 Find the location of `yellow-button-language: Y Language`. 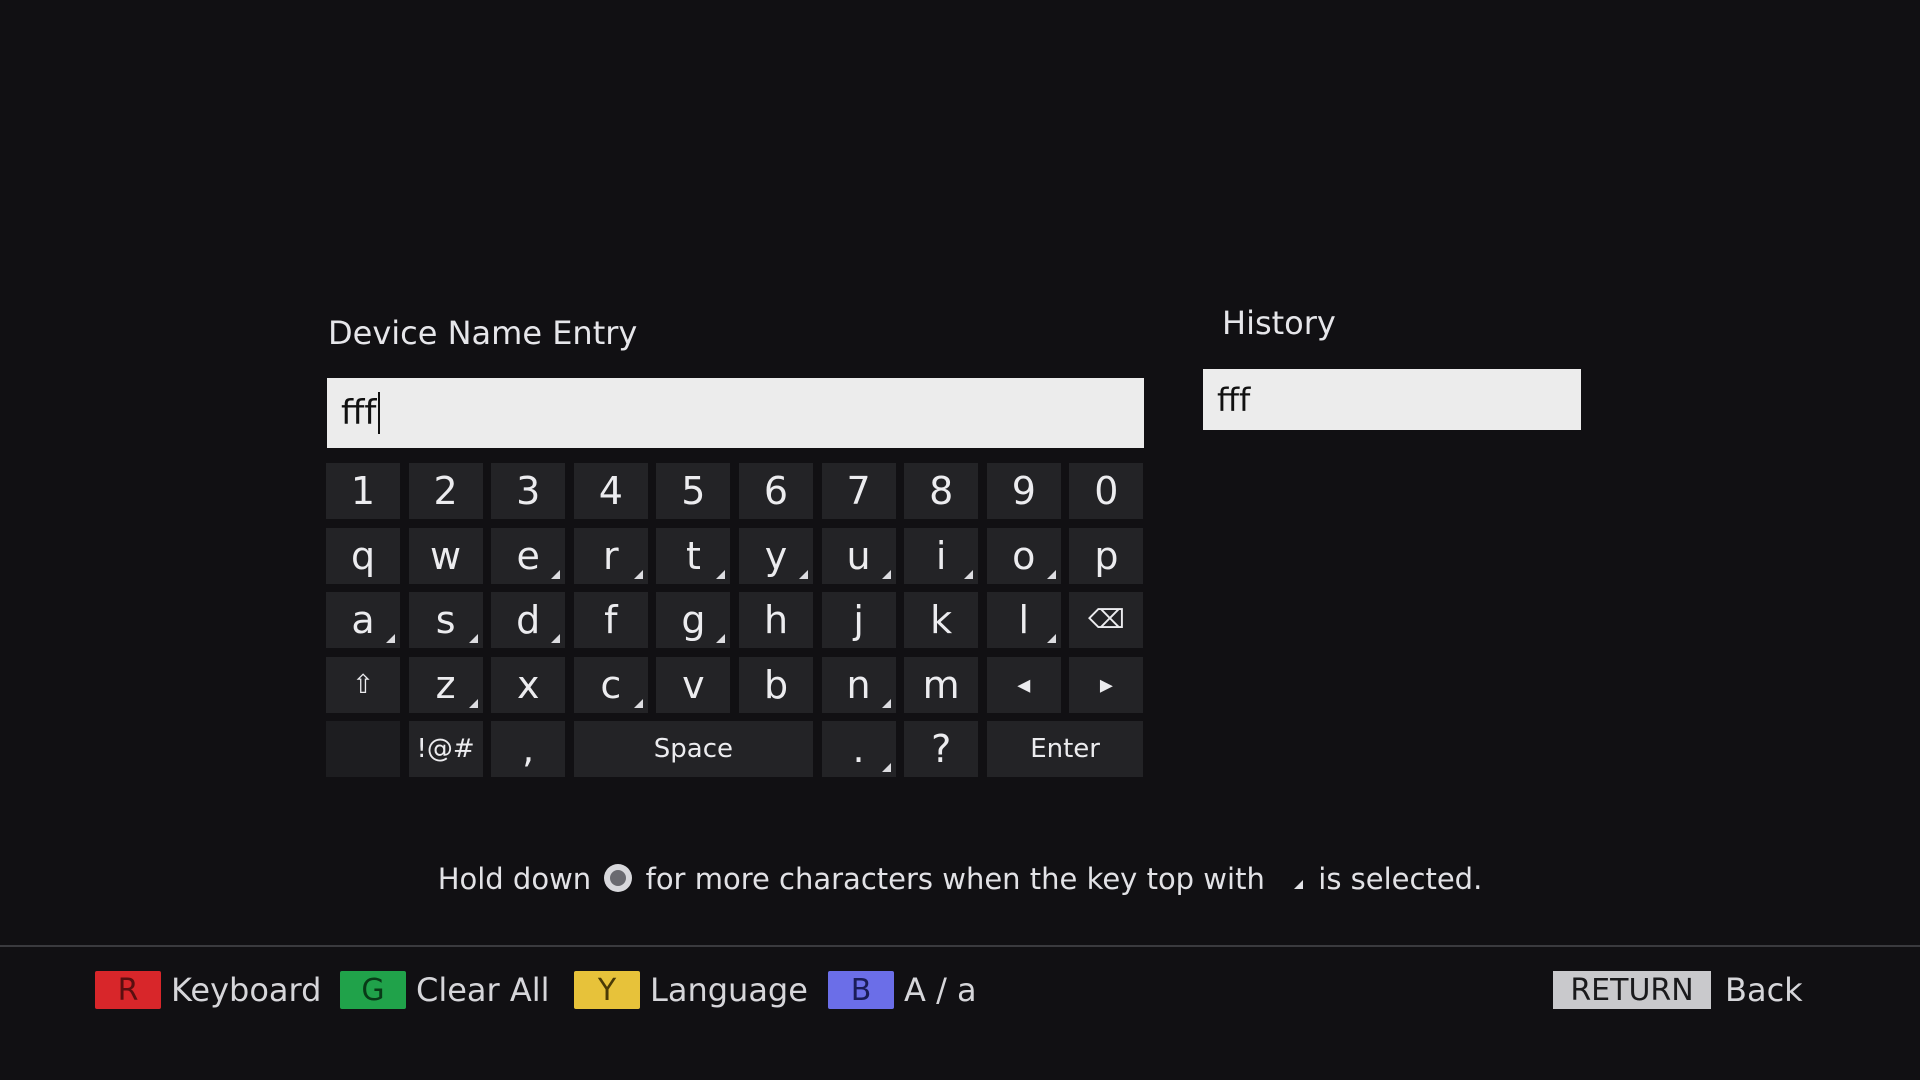

yellow-button-language: Y Language is located at coordinates (691, 990).